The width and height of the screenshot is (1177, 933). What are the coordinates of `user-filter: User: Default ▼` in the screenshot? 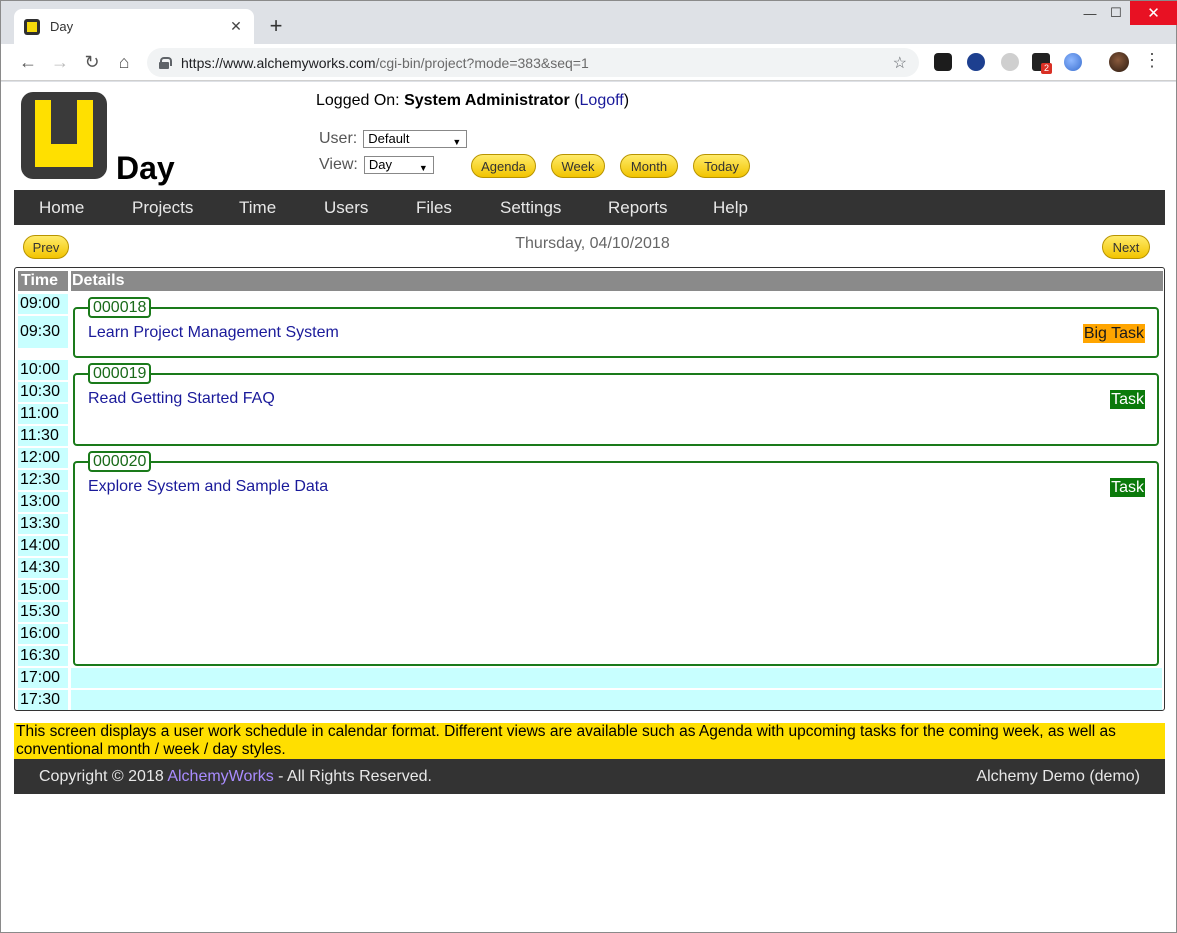 It's located at (393, 139).